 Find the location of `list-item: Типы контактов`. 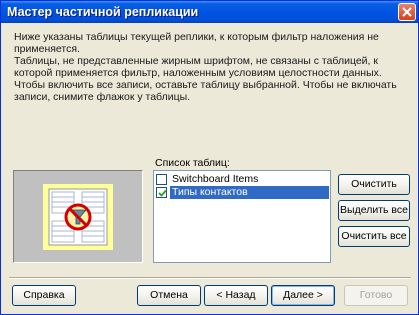

list-item: Типы контактов is located at coordinates (242, 192).